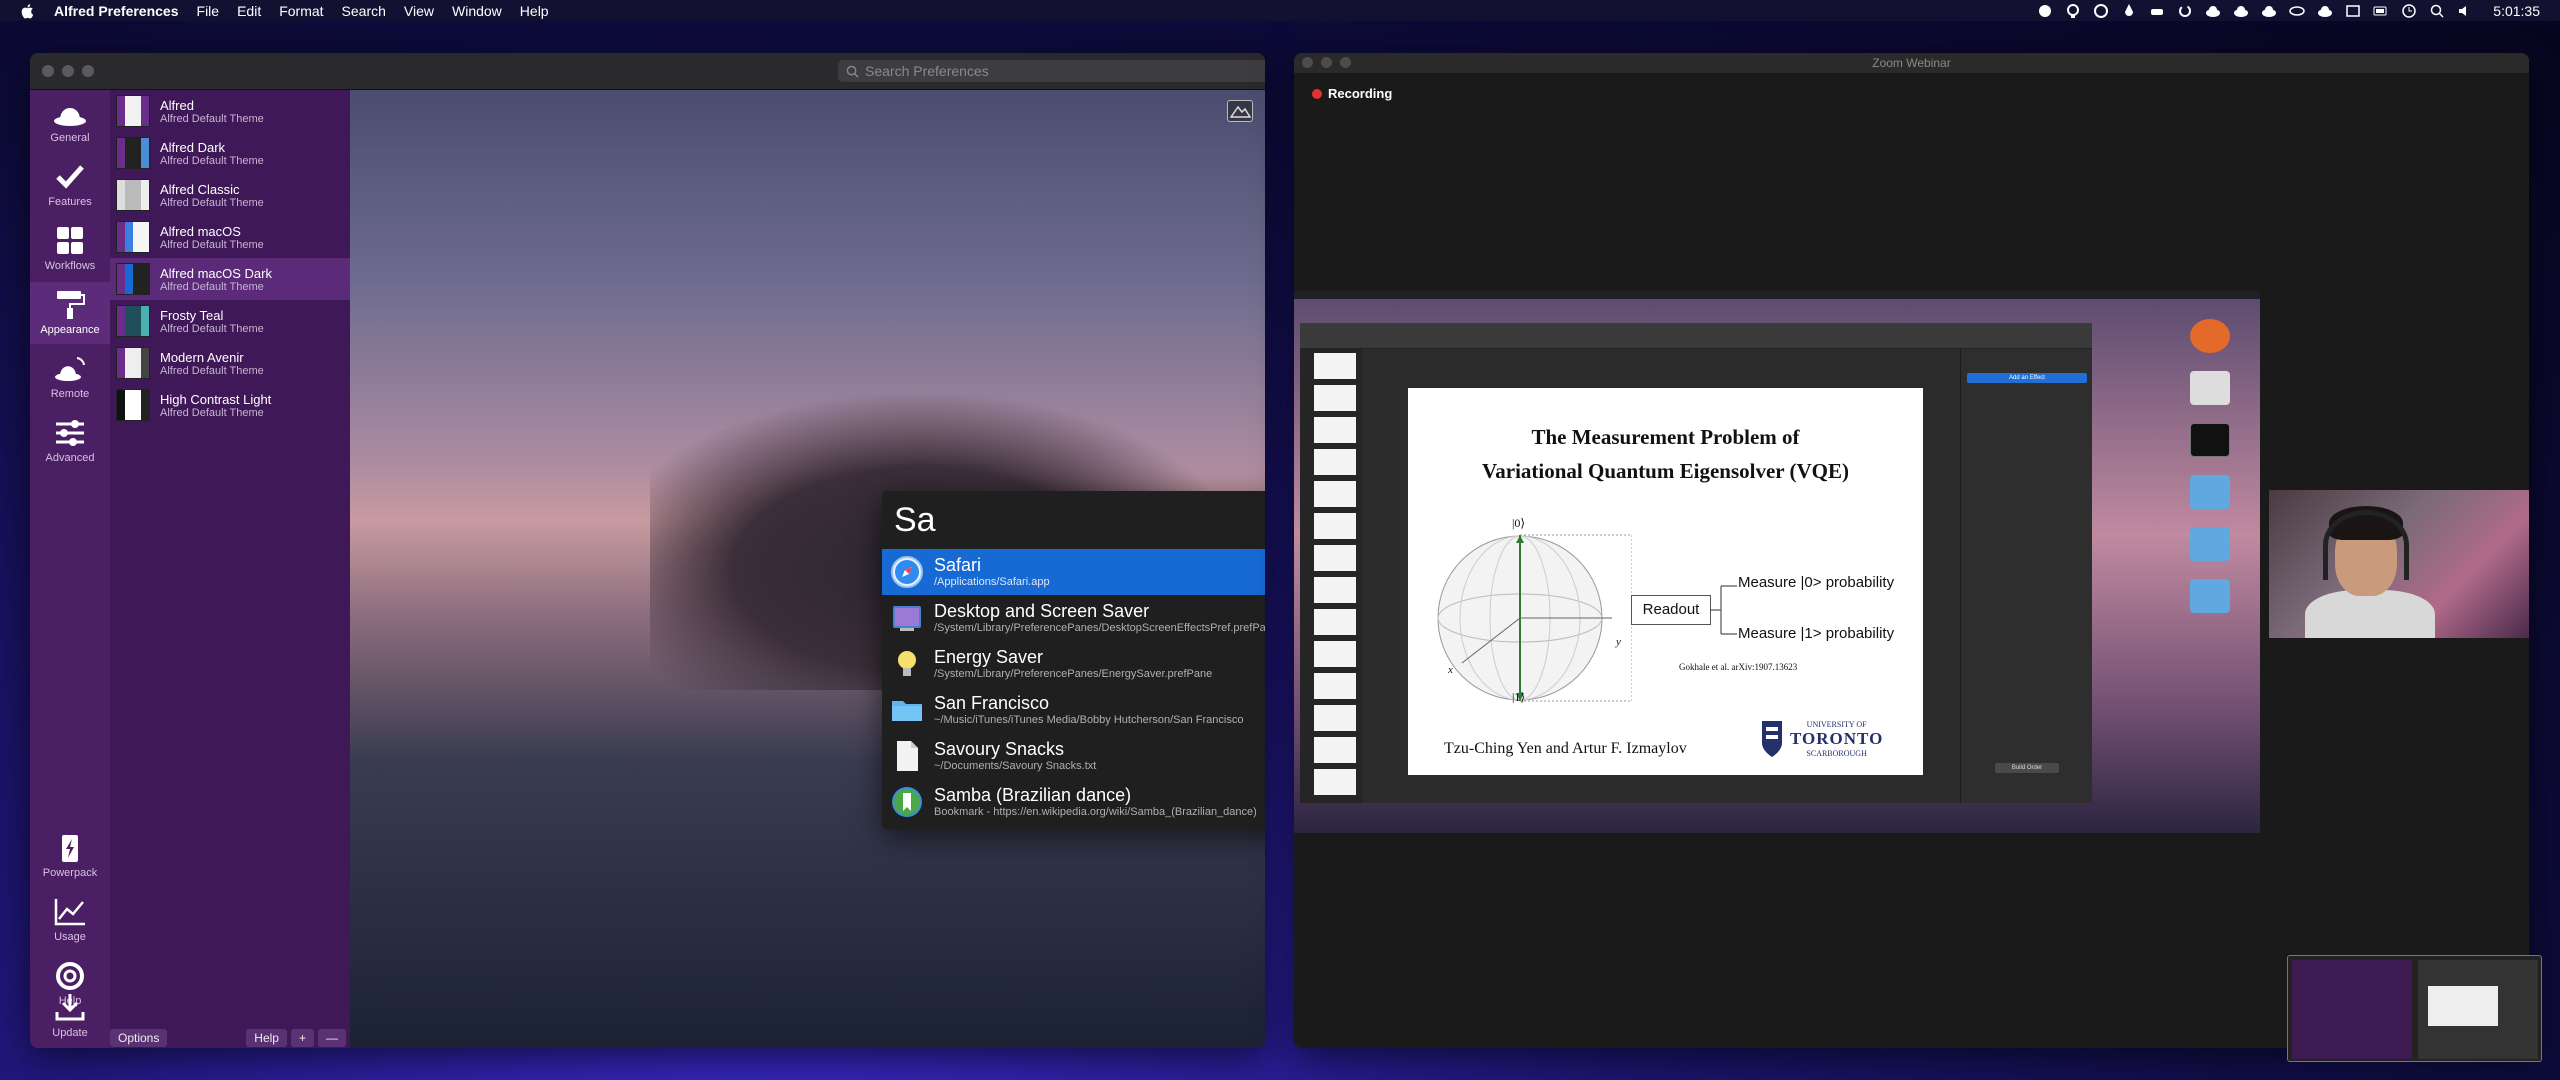 The height and width of the screenshot is (1080, 2560). I want to click on terminal-icon, so click(2210, 440).